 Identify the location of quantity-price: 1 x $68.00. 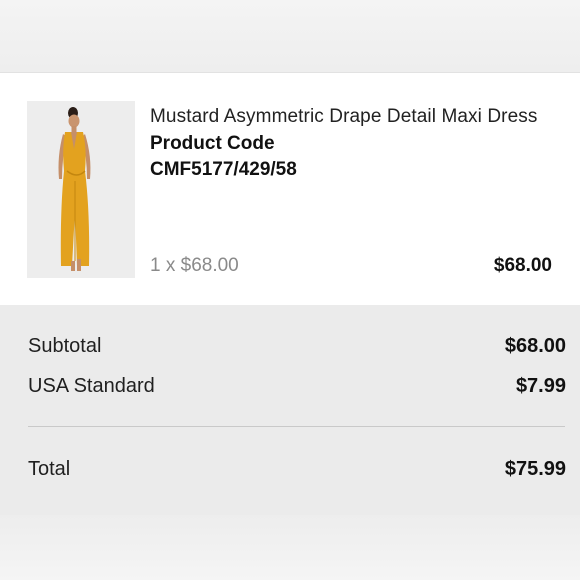
(194, 265).